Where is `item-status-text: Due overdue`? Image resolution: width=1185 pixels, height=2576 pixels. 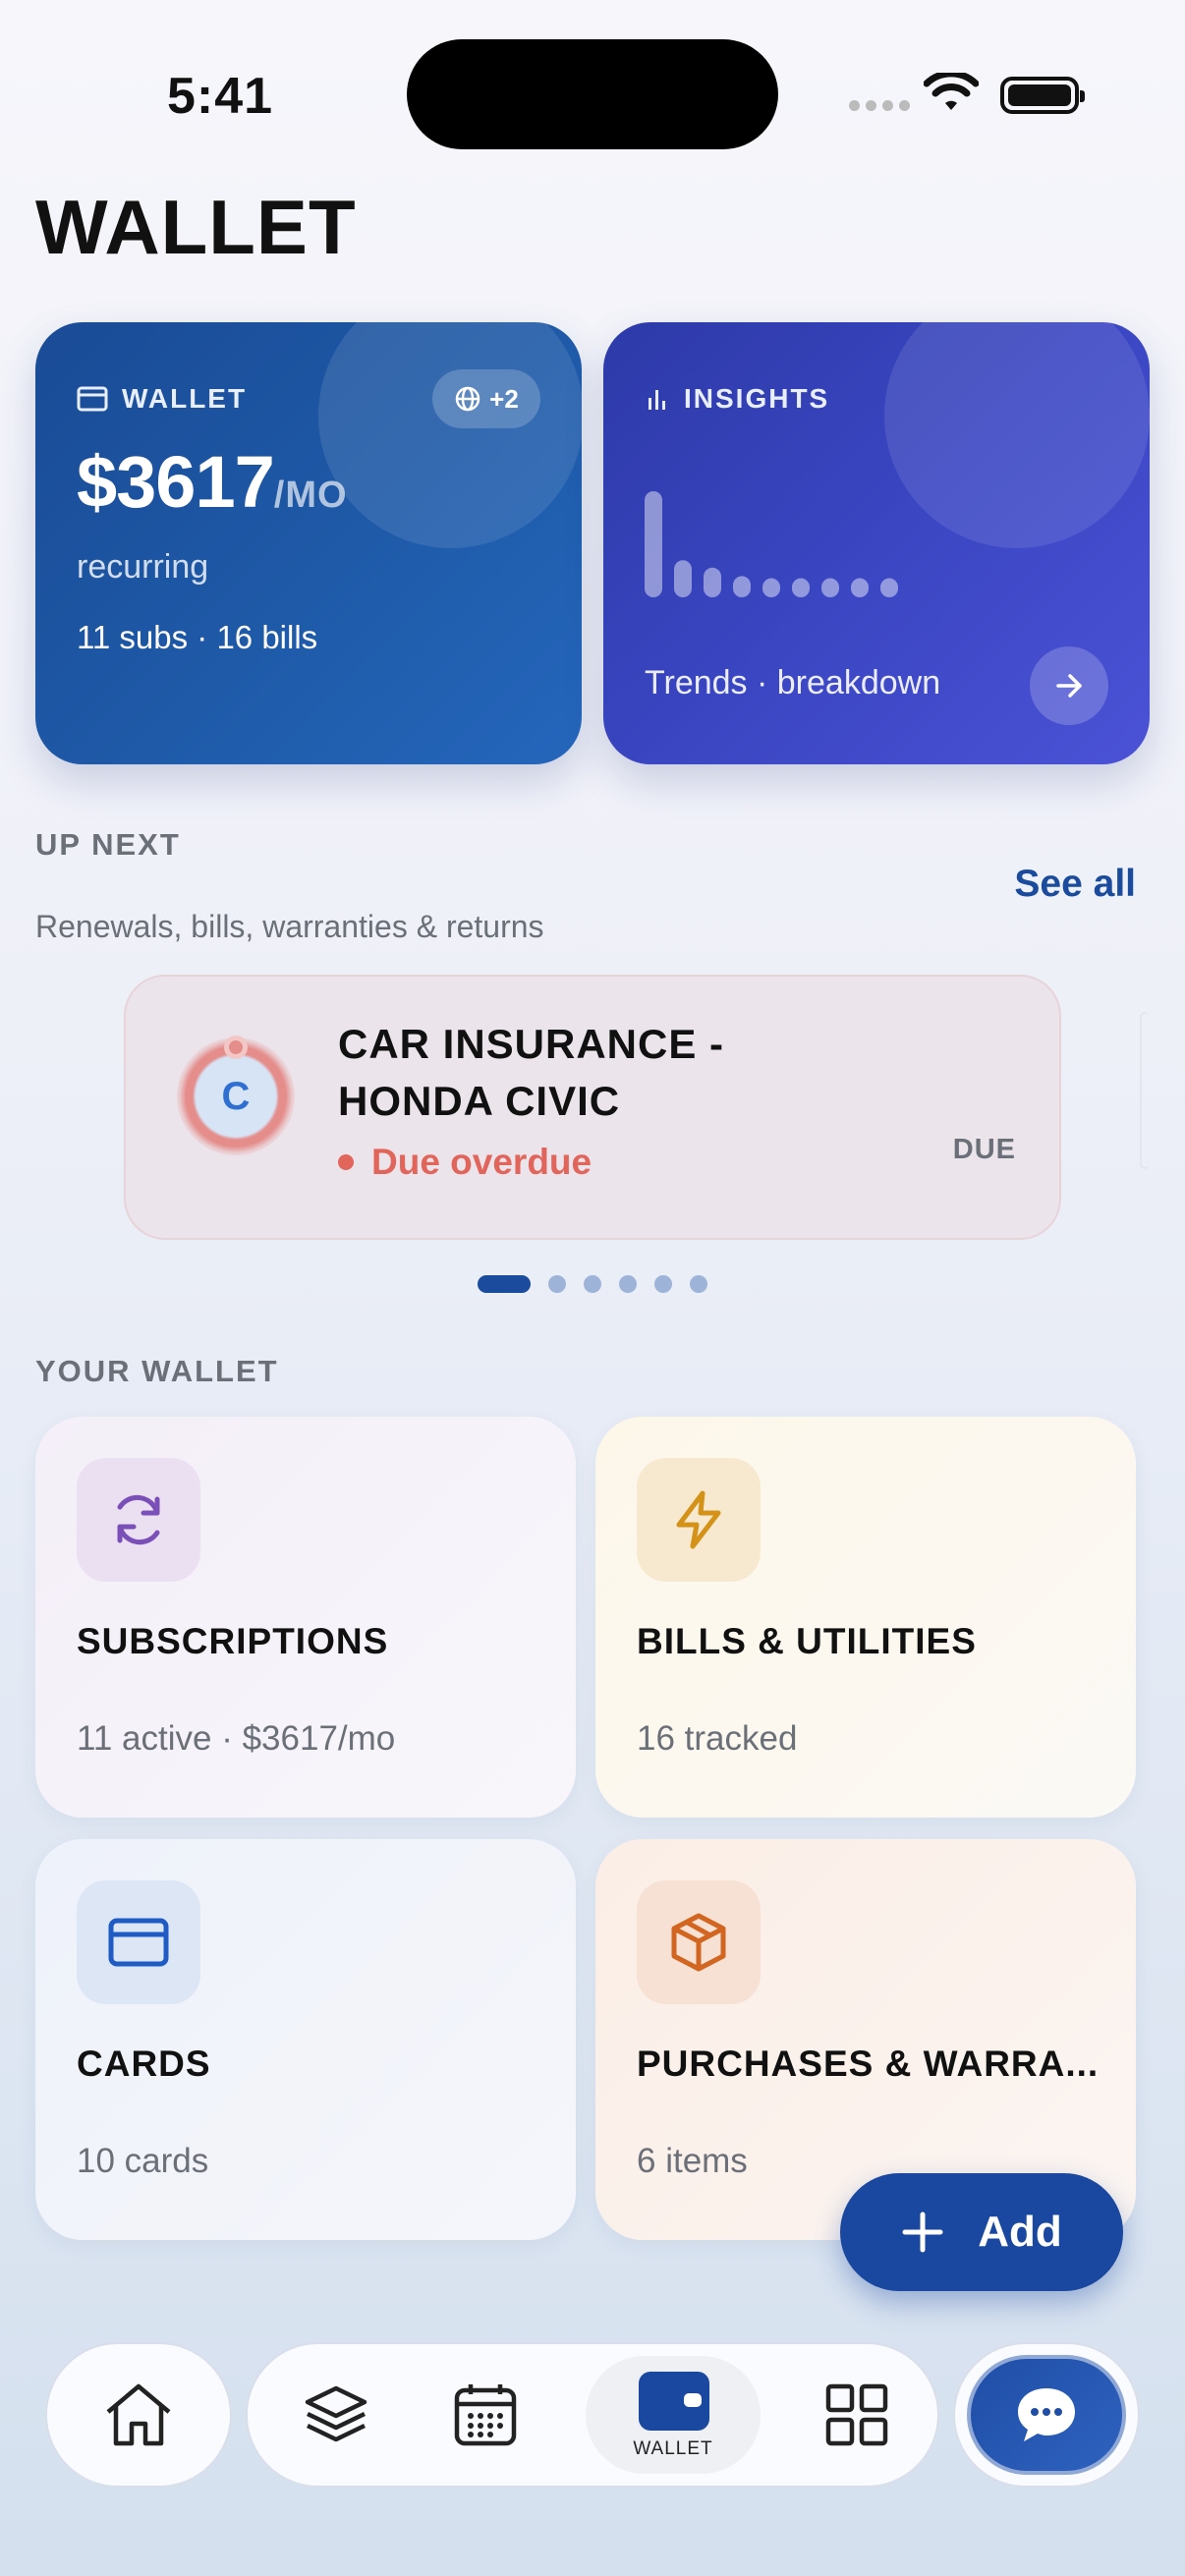 item-status-text: Due overdue is located at coordinates (482, 1162).